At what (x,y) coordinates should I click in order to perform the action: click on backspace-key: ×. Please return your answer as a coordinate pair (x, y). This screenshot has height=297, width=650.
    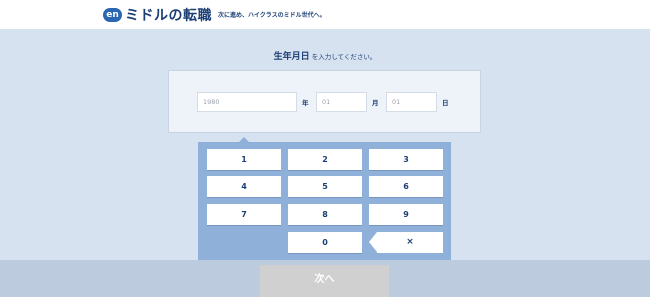
    Looking at the image, I should click on (410, 242).